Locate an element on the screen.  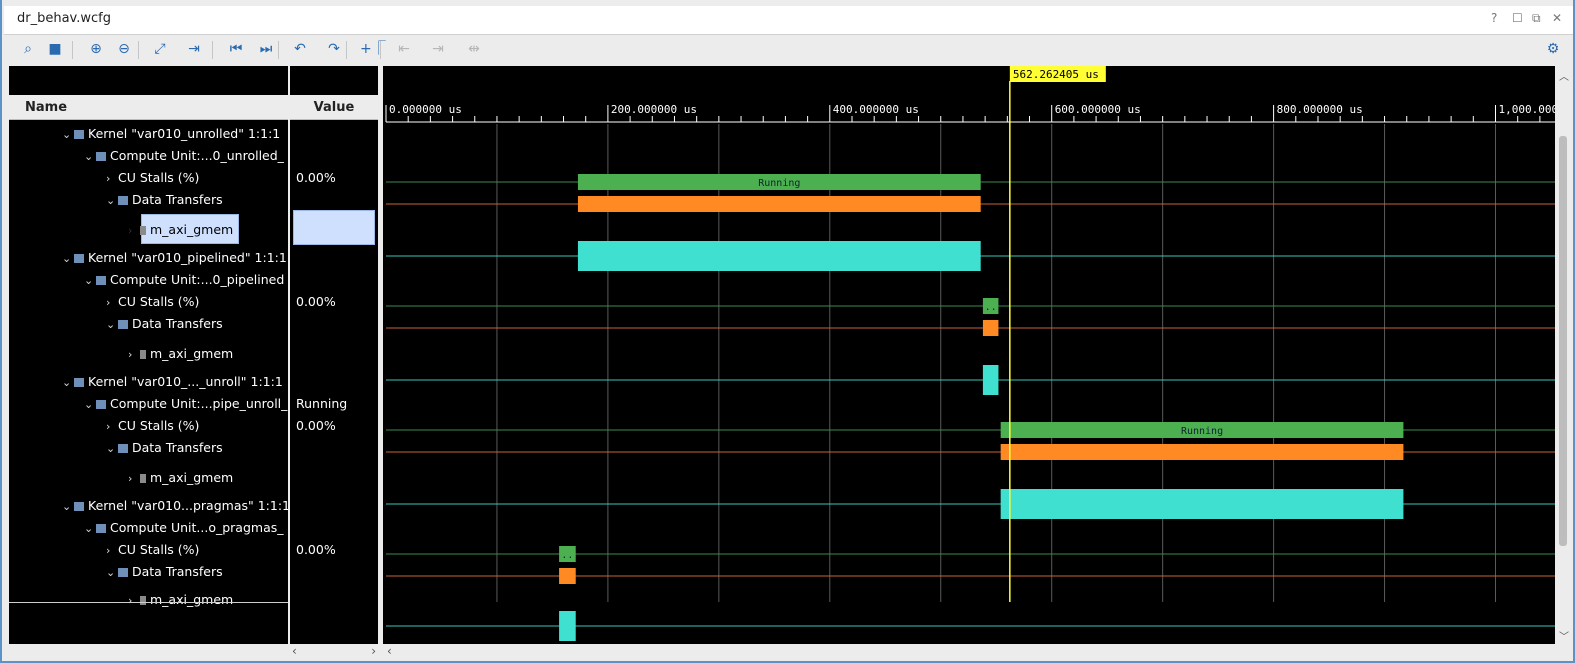
tree-row: ⌄ Kernel "var010_..._unroll" 1:1:1 is located at coordinates (172, 381).